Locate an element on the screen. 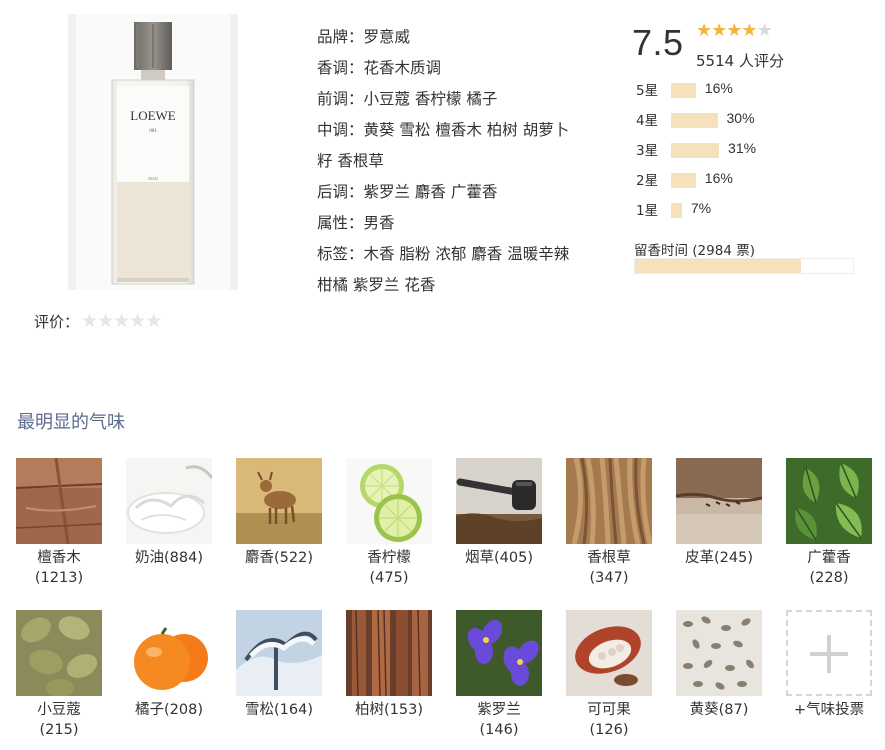 The image size is (885, 750). star-empty-icon: ★ is located at coordinates (764, 30).